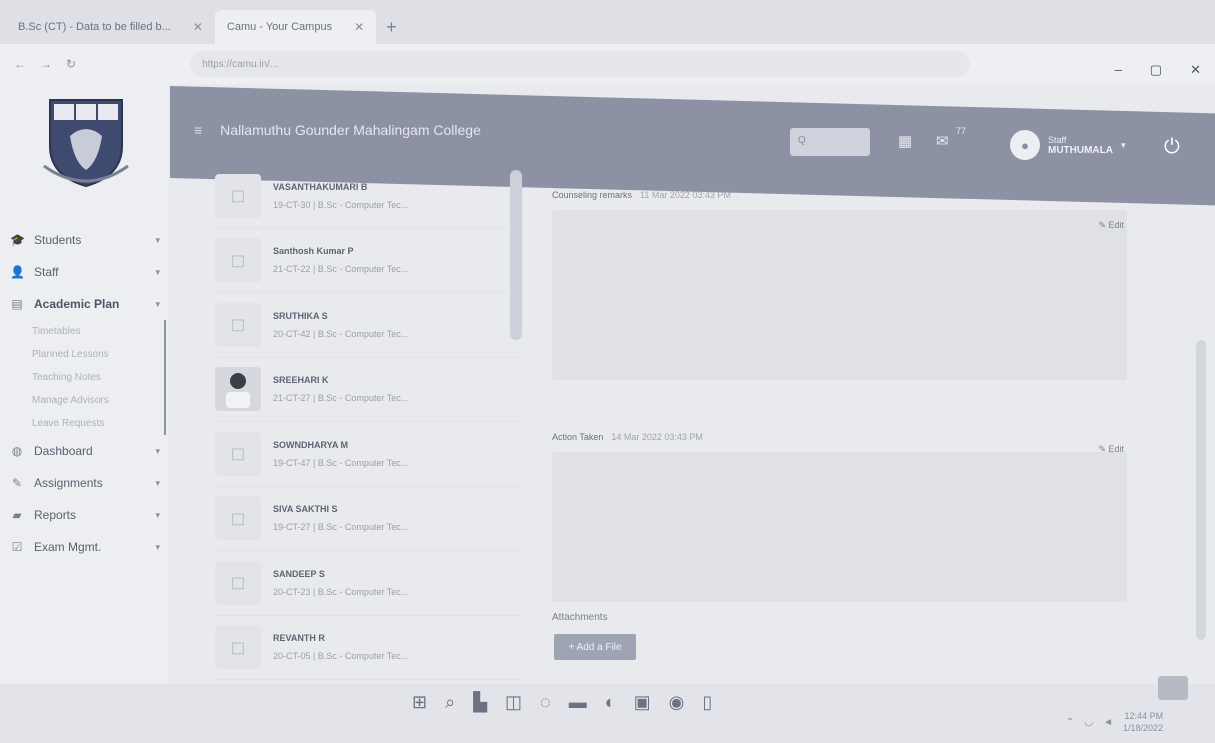 The image size is (1215, 743). Describe the element at coordinates (1070, 722) in the screenshot. I see `chevron-up-icon: ⌃` at that location.